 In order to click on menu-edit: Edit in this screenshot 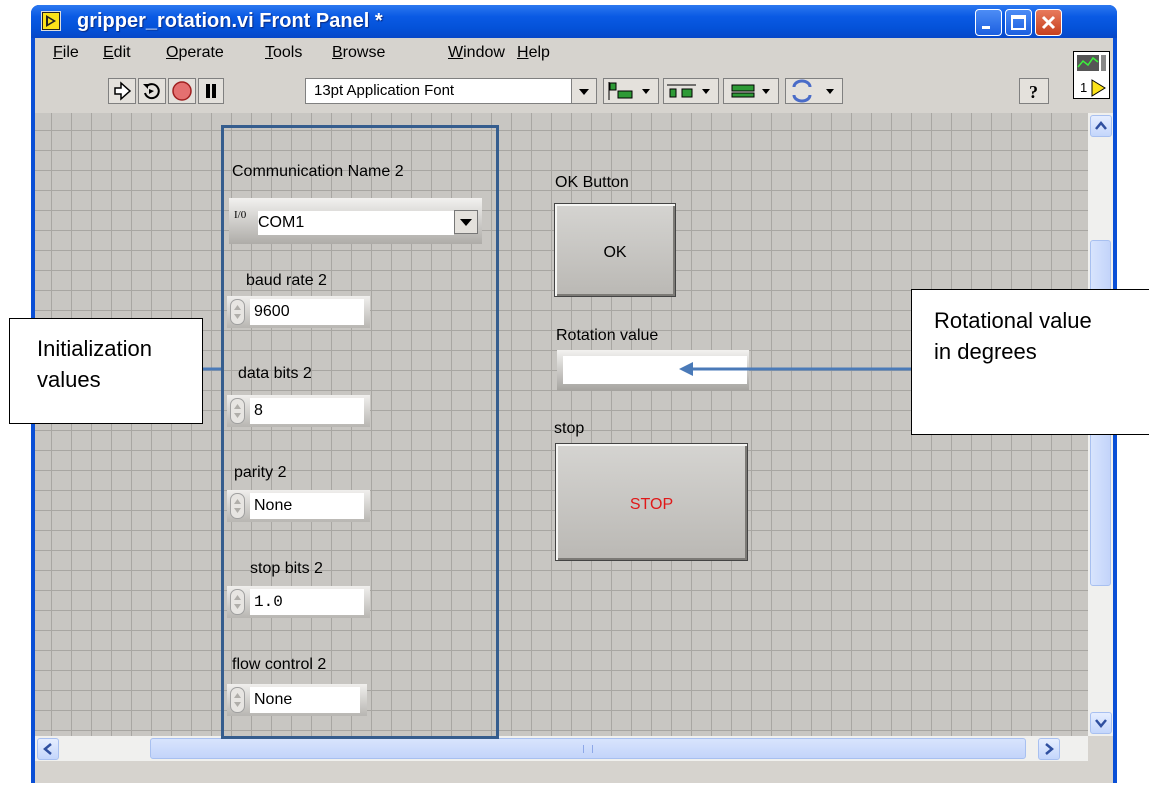, I will do `click(117, 53)`.